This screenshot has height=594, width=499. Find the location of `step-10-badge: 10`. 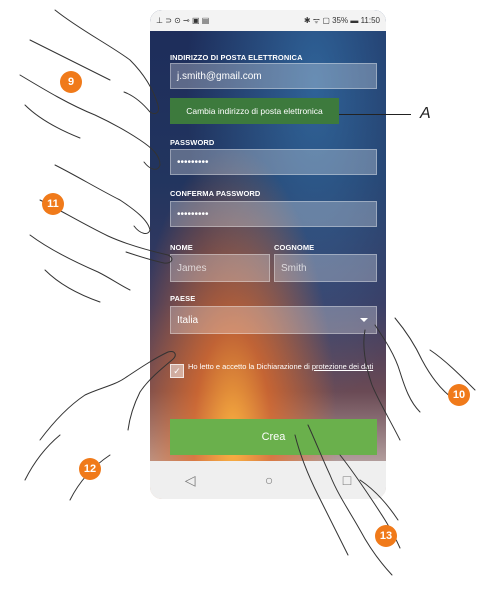

step-10-badge: 10 is located at coordinates (459, 395).